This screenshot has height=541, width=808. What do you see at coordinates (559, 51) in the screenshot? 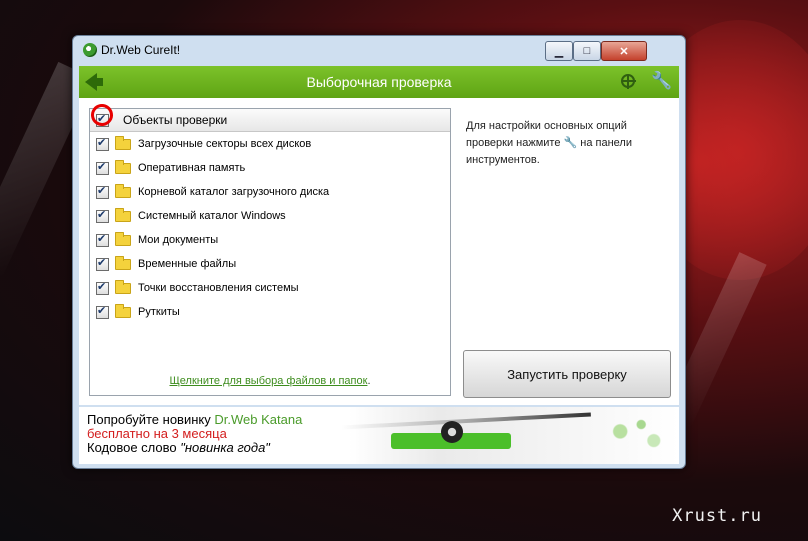
I see `minimize-button: ▁` at bounding box center [559, 51].